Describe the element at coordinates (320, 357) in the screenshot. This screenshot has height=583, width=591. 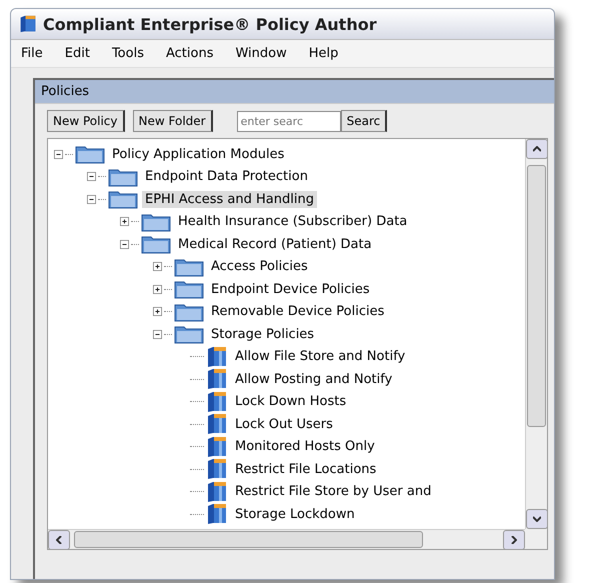
I see `tree-item: Allow File Store and Notify` at that location.